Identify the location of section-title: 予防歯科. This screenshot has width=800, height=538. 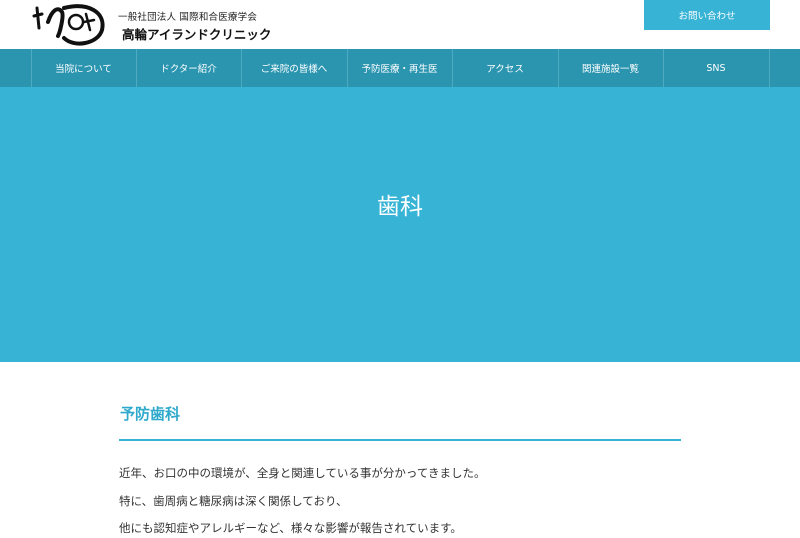
(150, 414).